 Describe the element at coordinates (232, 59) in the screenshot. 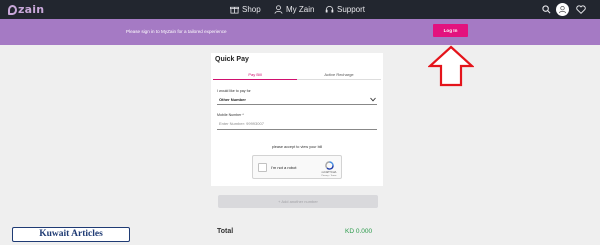

I see `card-title: Quick Pay` at that location.